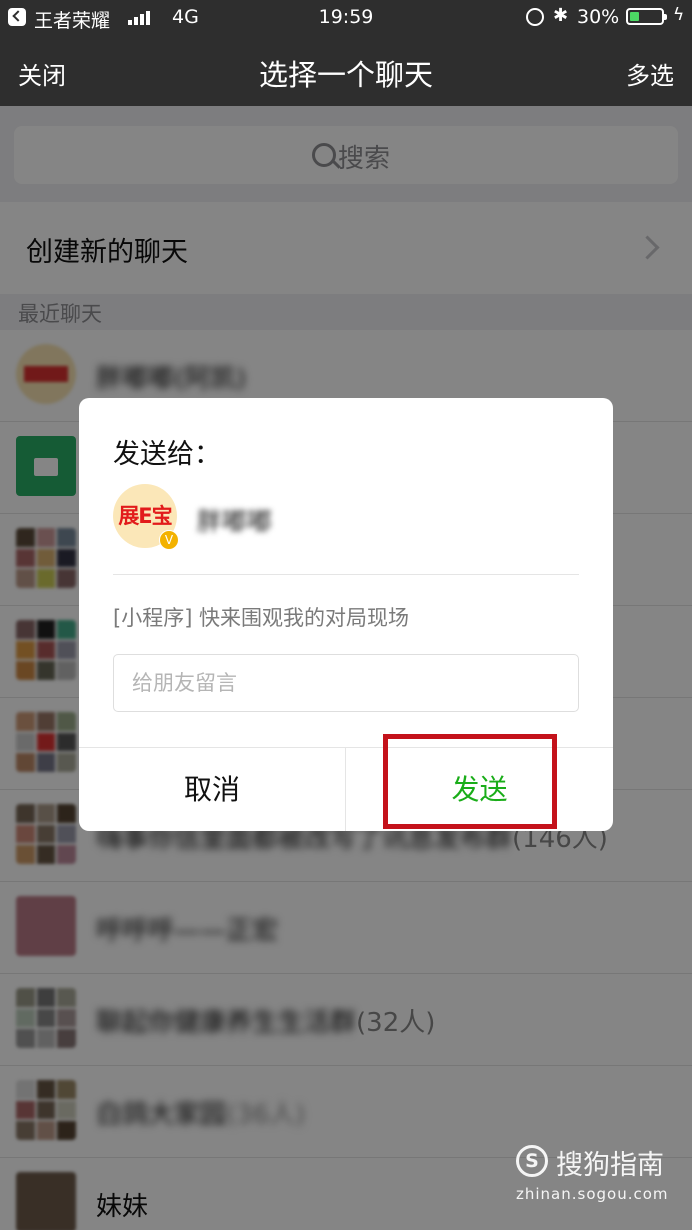  I want to click on divider, so click(346, 574).